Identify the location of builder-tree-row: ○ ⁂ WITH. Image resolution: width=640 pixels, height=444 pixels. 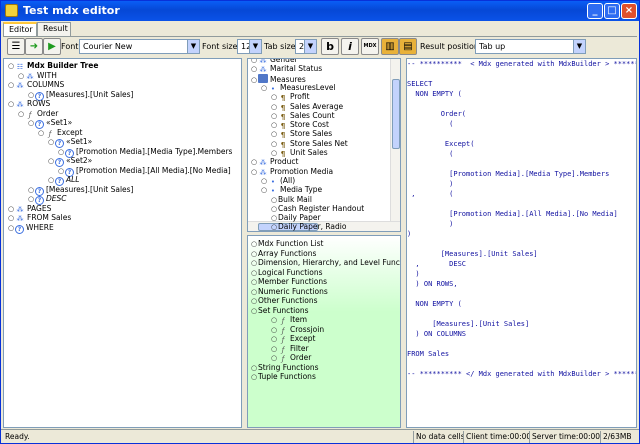
(37, 76).